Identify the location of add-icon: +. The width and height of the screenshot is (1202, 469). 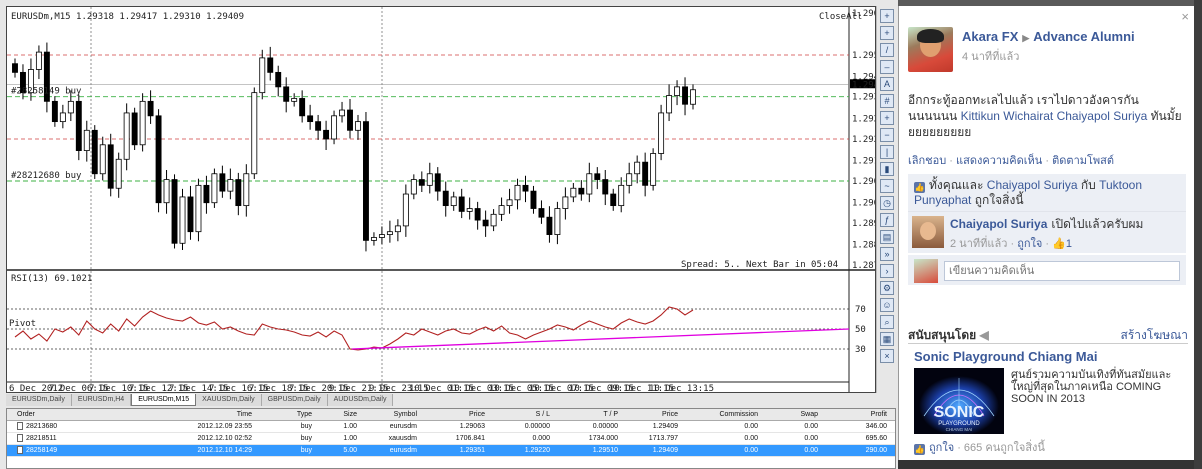
(887, 33).